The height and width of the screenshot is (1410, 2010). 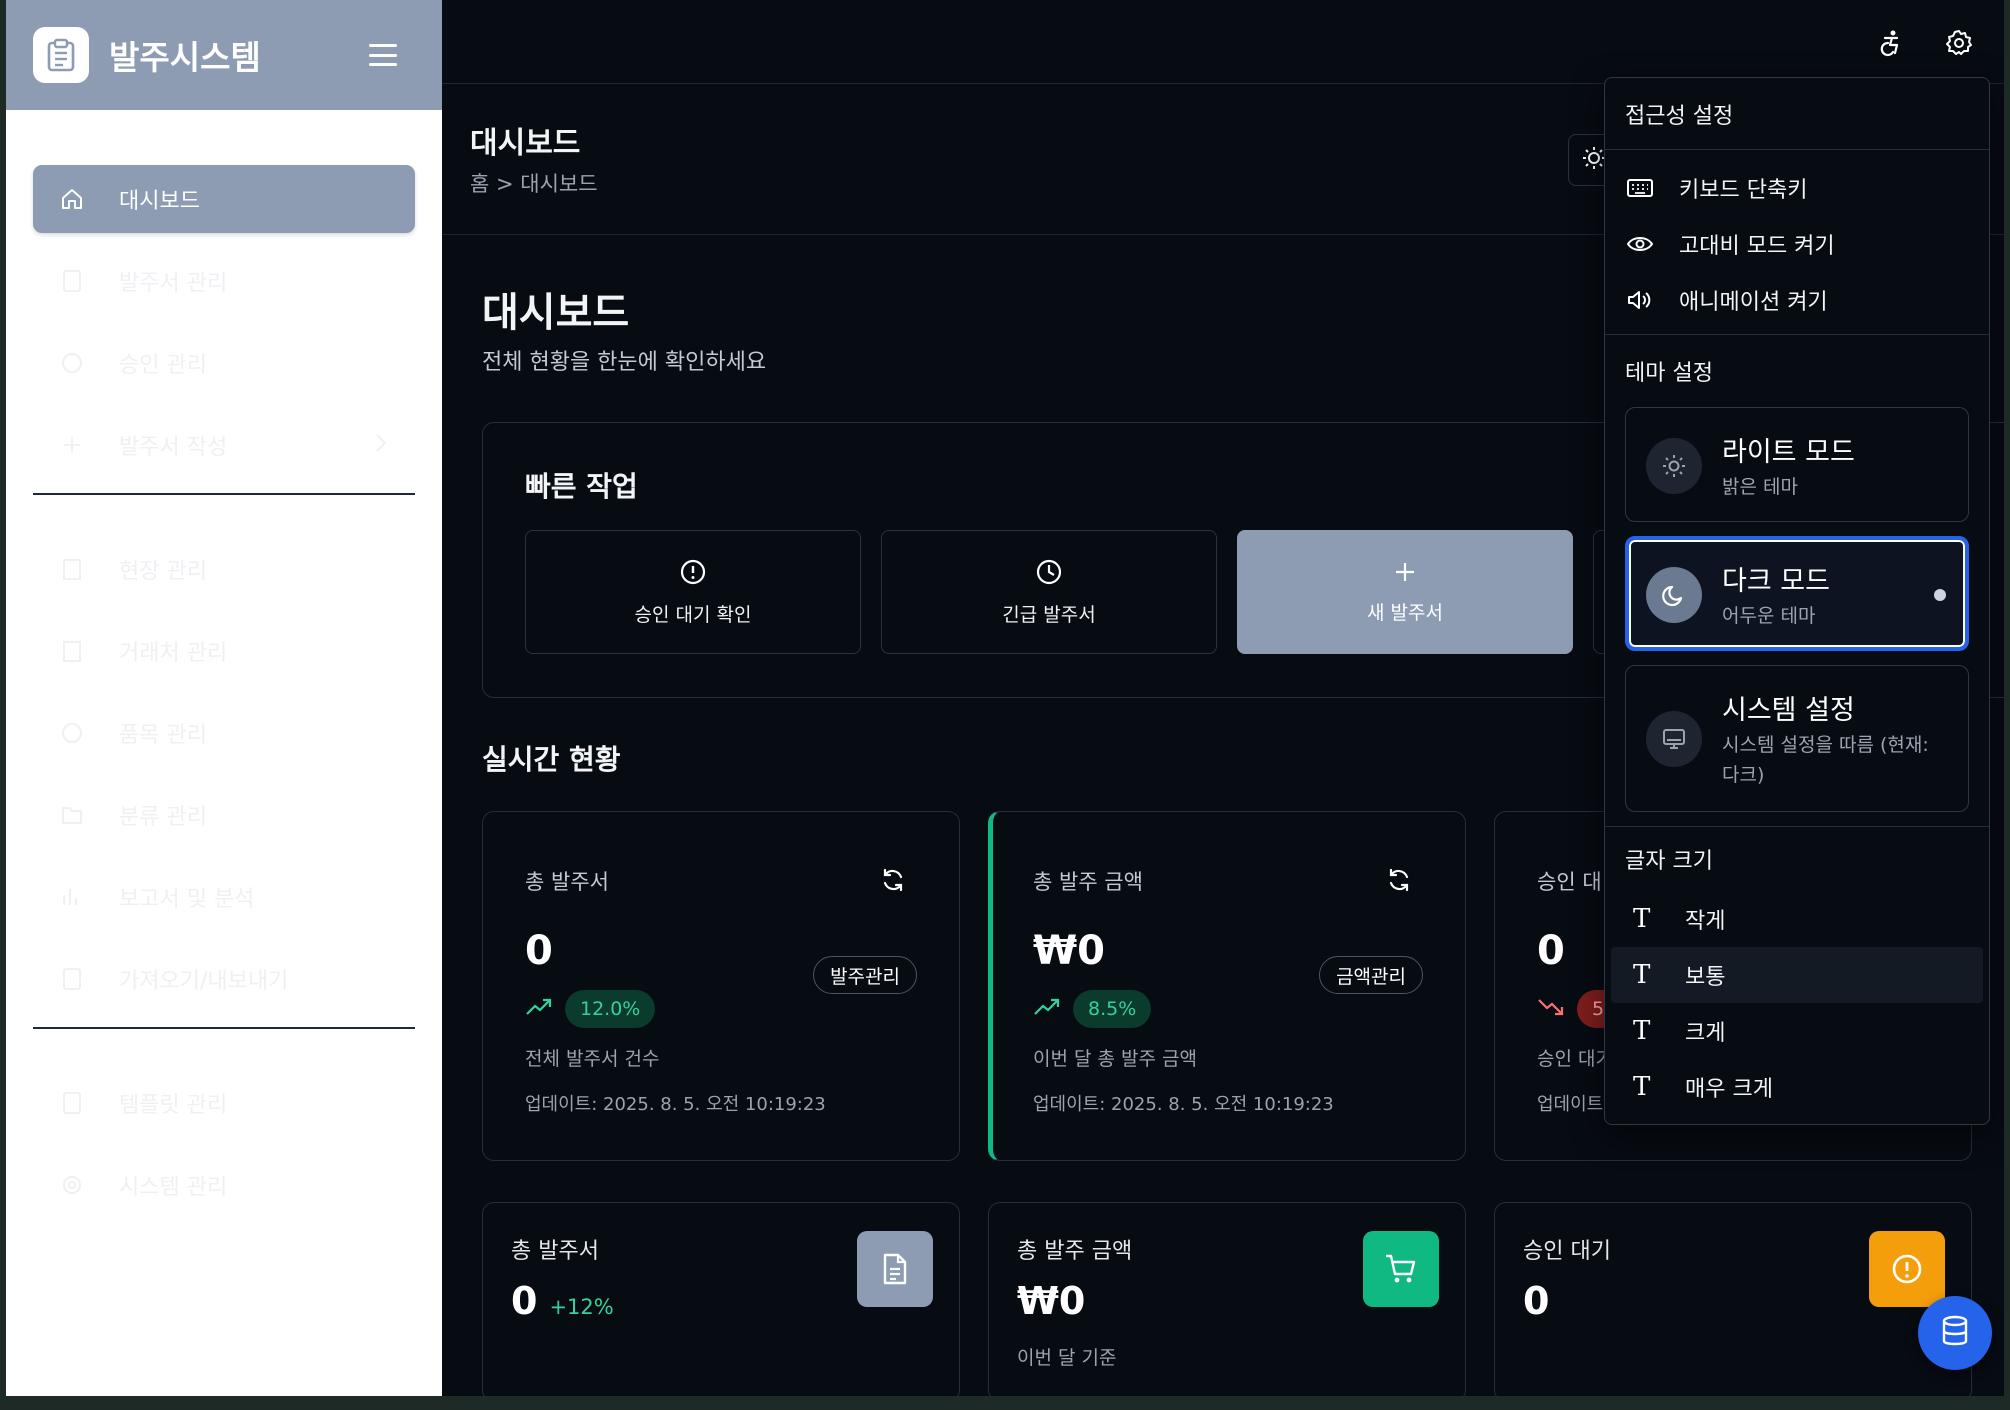 I want to click on font-size-label: 매우 크게, so click(x=1729, y=1089).